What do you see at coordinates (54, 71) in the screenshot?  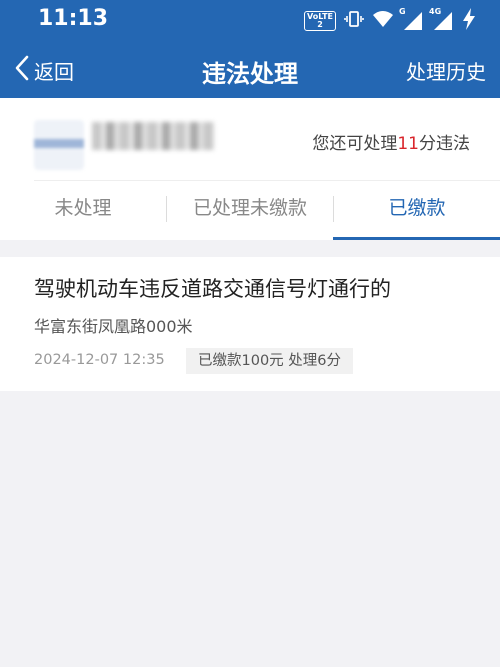 I see `back-label: 返回` at bounding box center [54, 71].